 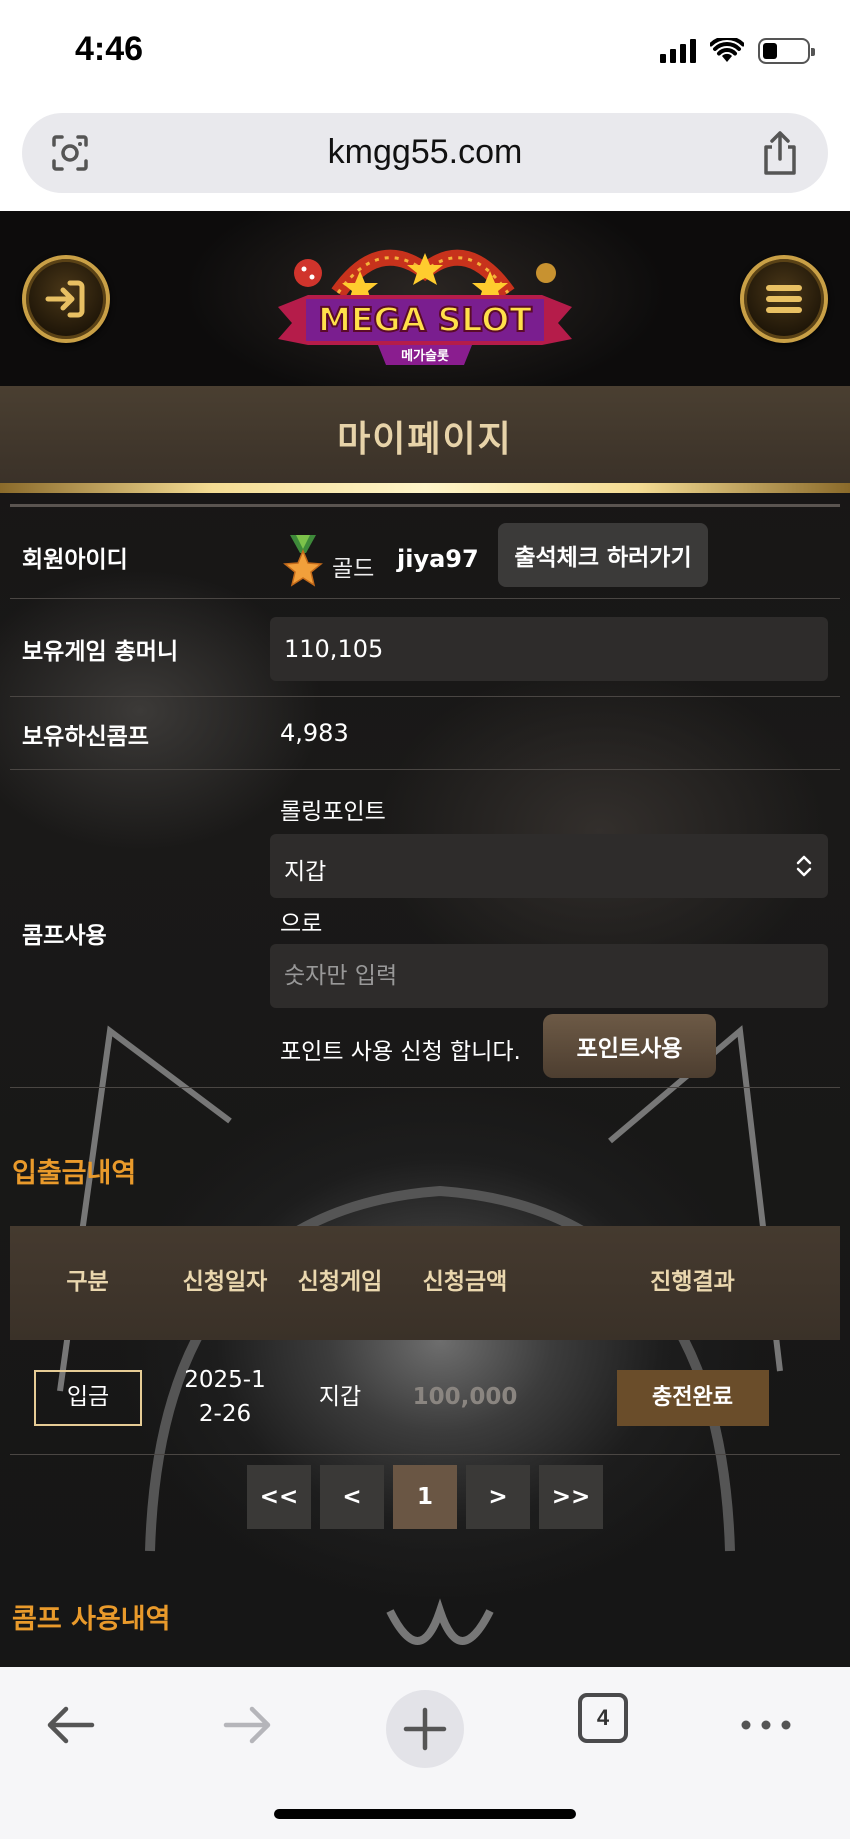 What do you see at coordinates (75, 560) in the screenshot?
I see `member-id-label: 회원아이디` at bounding box center [75, 560].